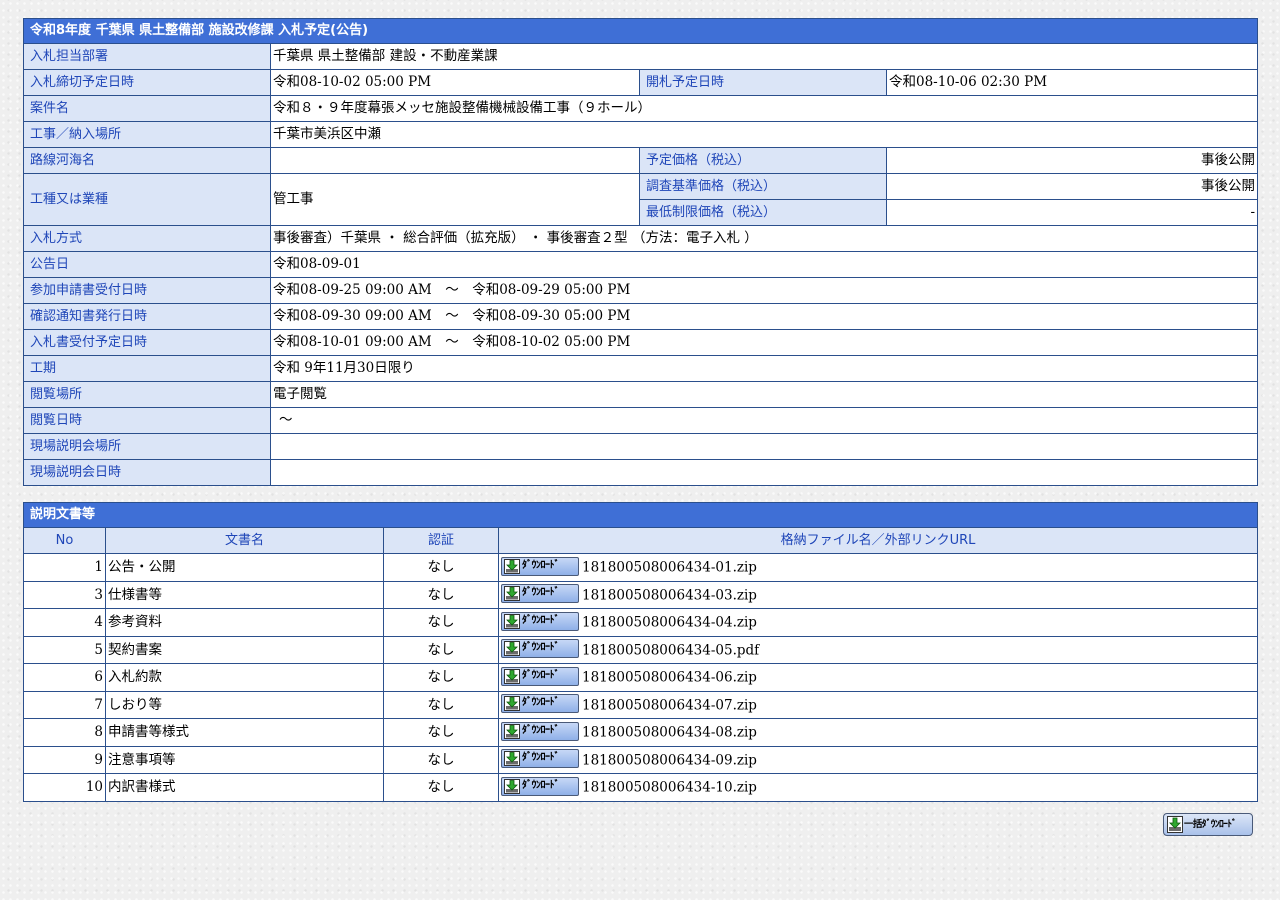 The height and width of the screenshot is (900, 1280). What do you see at coordinates (147, 199) in the screenshot?
I see `work-type-label: 工種又は業種` at bounding box center [147, 199].